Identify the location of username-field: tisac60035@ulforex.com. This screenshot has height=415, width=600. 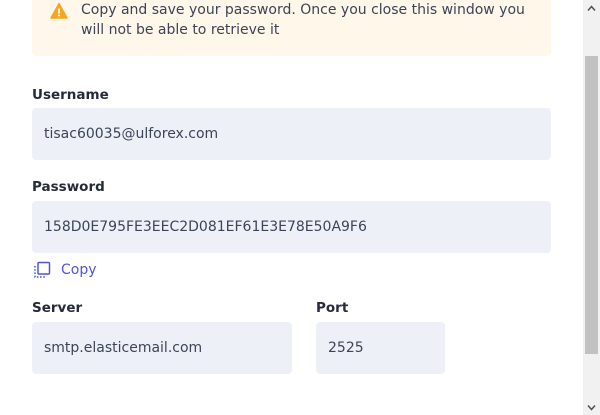
(291, 134).